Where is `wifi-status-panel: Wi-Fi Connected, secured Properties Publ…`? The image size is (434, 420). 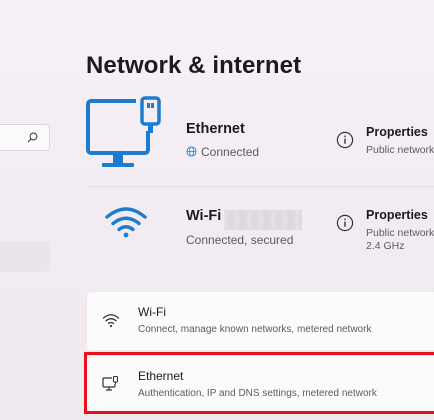
wifi-status-panel: Wi-Fi Connected, secured Properties Publ… is located at coordinates (260, 227).